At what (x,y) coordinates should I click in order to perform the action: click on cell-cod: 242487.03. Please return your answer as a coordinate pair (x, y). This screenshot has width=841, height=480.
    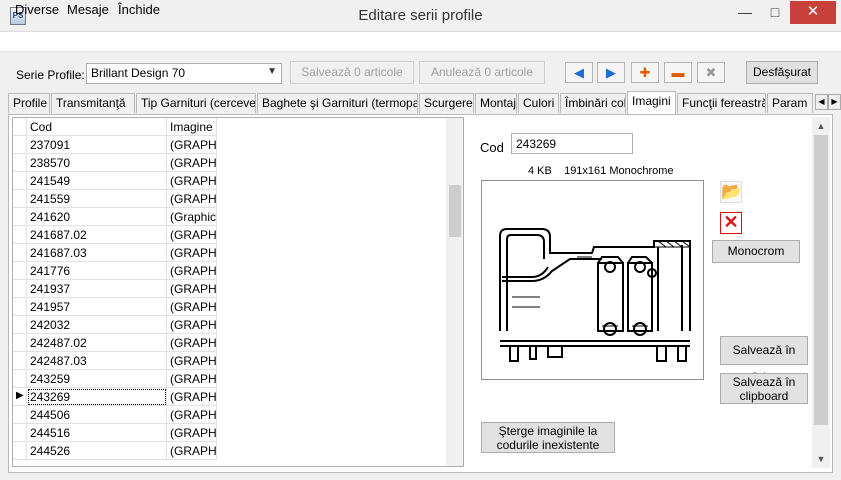
    Looking at the image, I should click on (97, 361).